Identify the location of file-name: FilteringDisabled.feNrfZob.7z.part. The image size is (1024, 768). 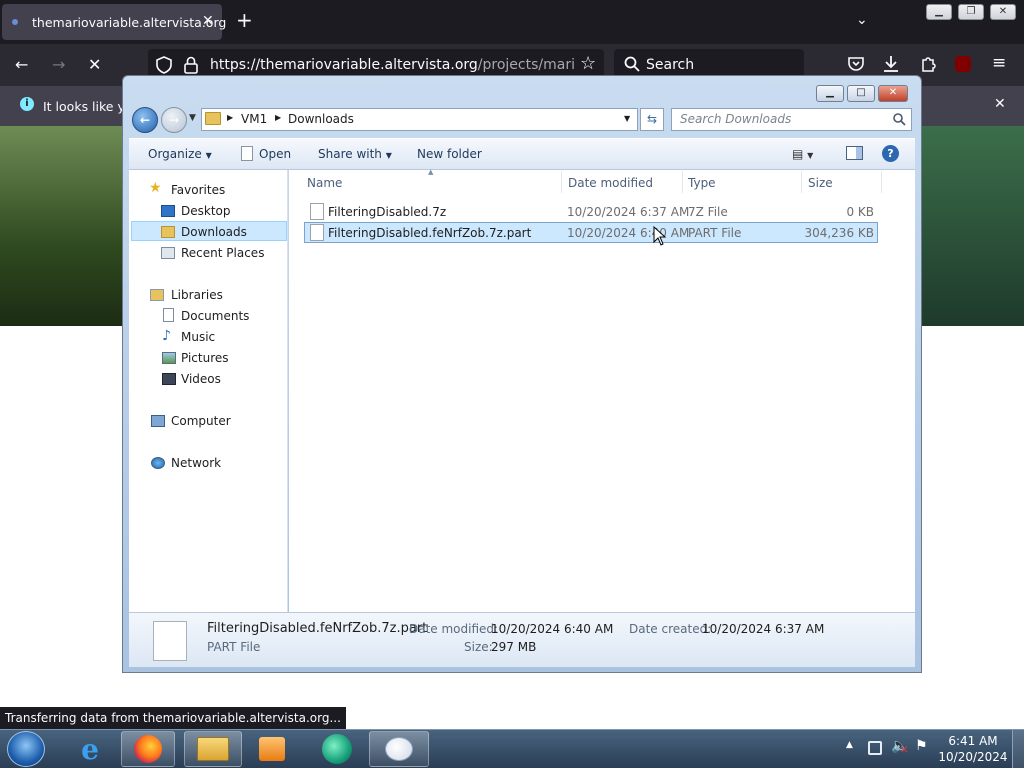
(430, 233).